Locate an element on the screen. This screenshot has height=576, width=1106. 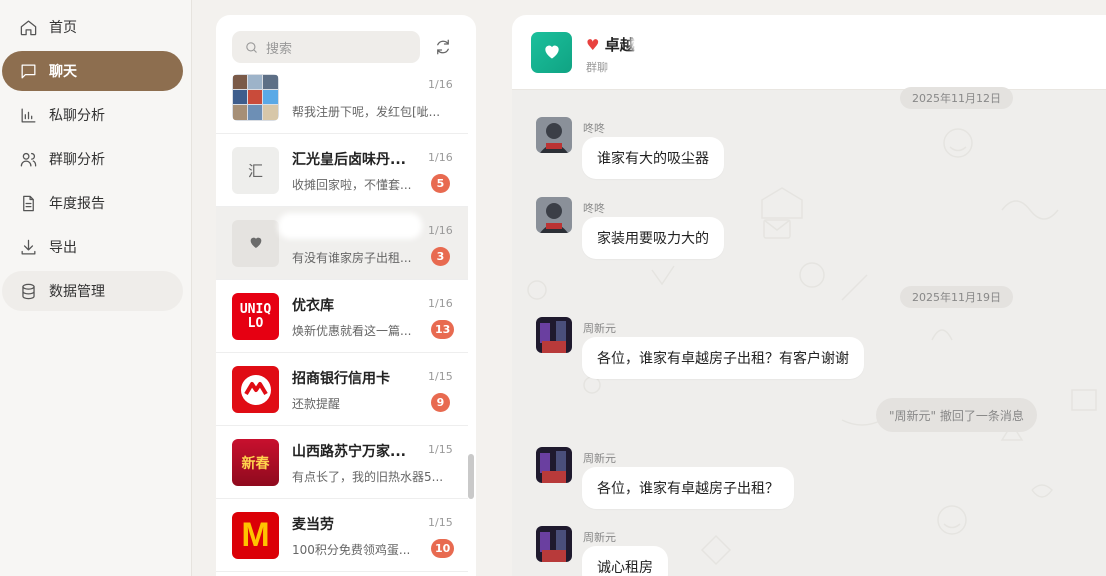
unread-badge: 5 is located at coordinates (440, 183).